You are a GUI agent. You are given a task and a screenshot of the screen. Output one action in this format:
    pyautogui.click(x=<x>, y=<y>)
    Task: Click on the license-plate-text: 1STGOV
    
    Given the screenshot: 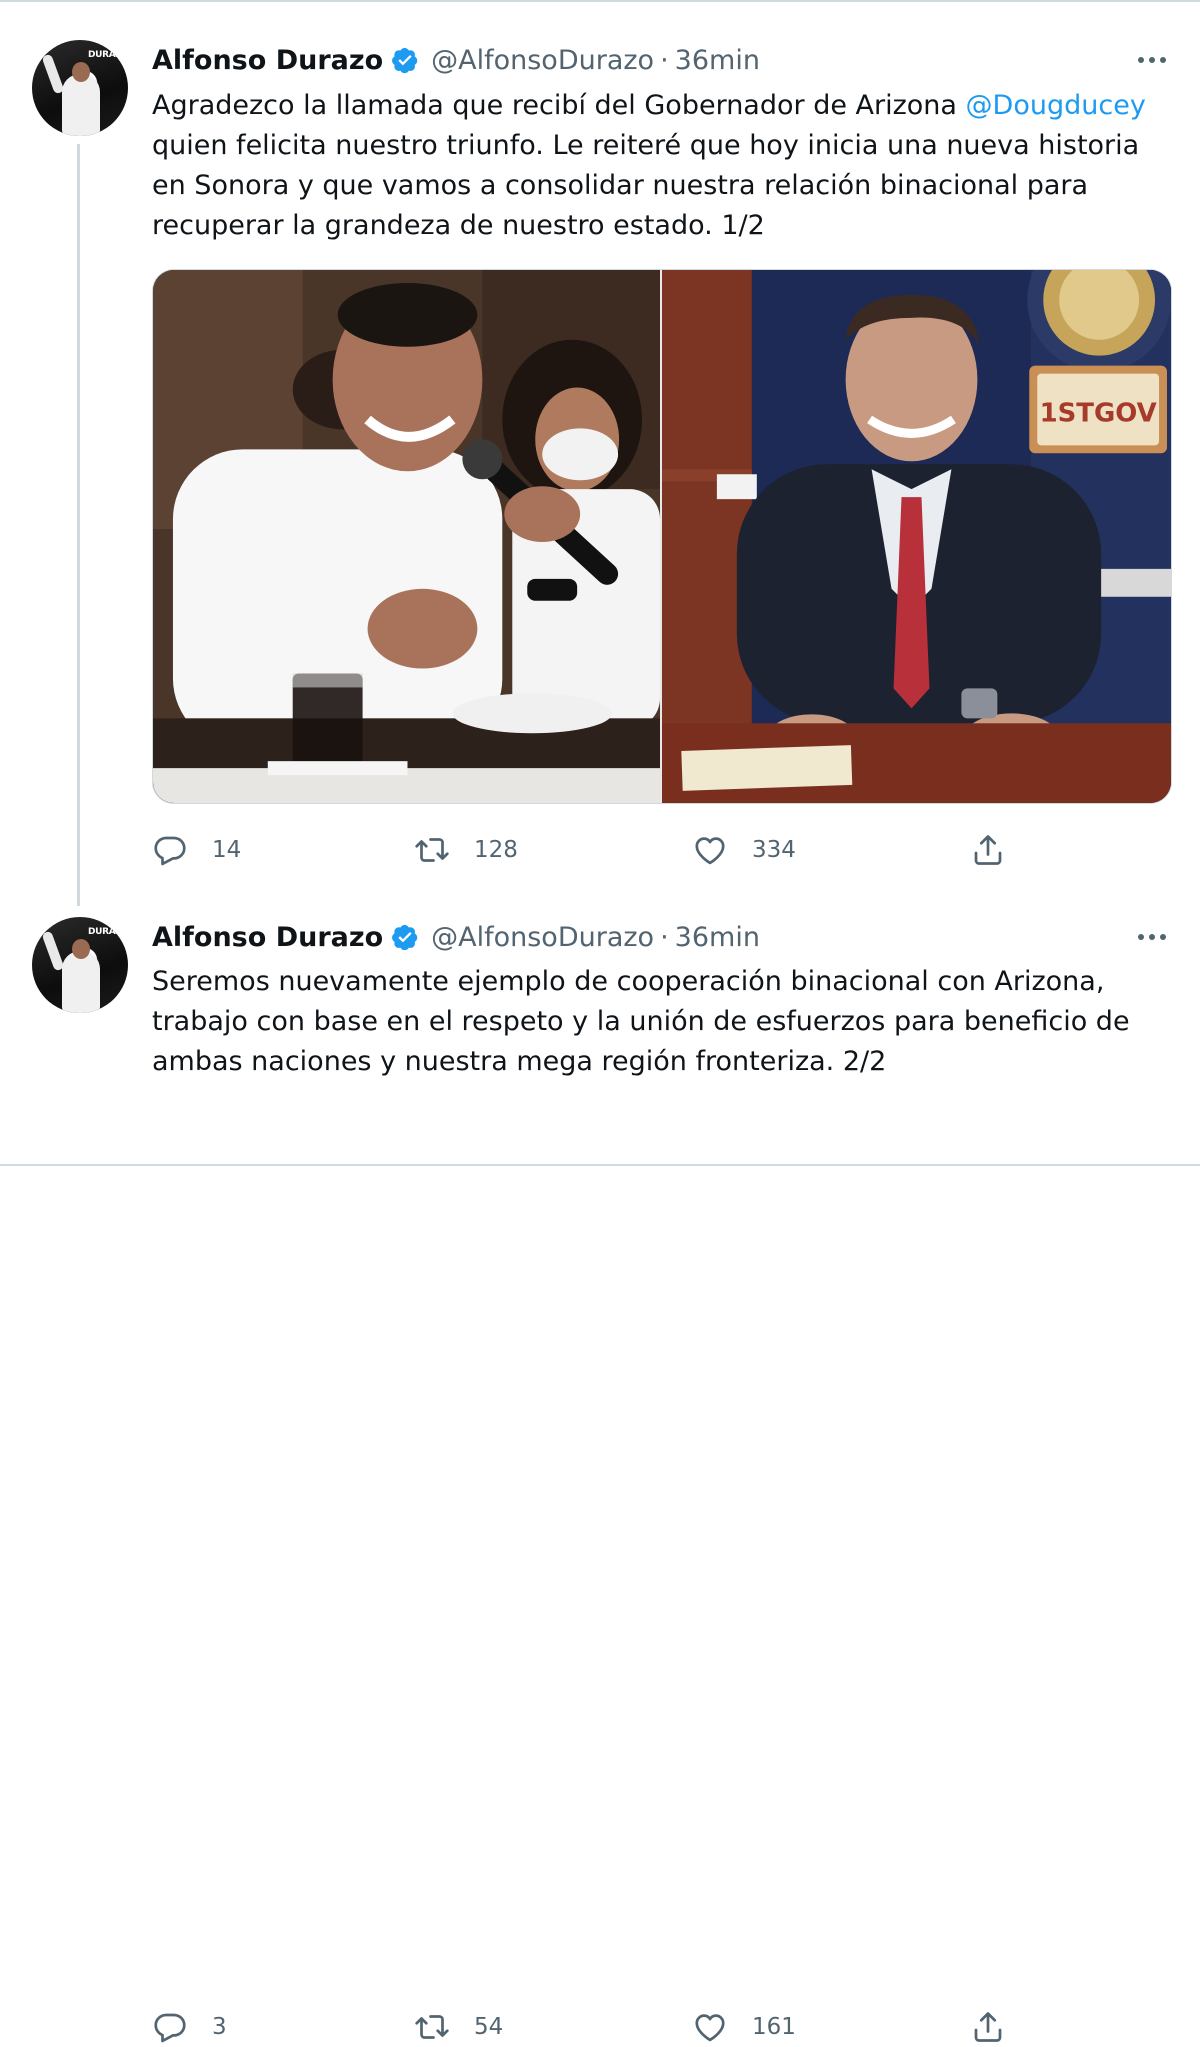 What is the action you would take?
    pyautogui.click(x=1098, y=413)
    